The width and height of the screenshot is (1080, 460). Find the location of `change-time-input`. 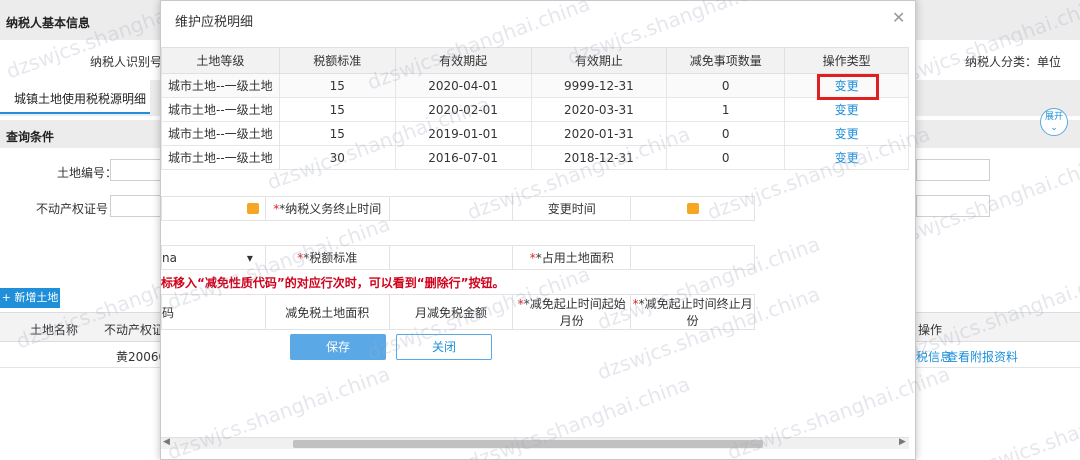

change-time-input is located at coordinates (692, 208).